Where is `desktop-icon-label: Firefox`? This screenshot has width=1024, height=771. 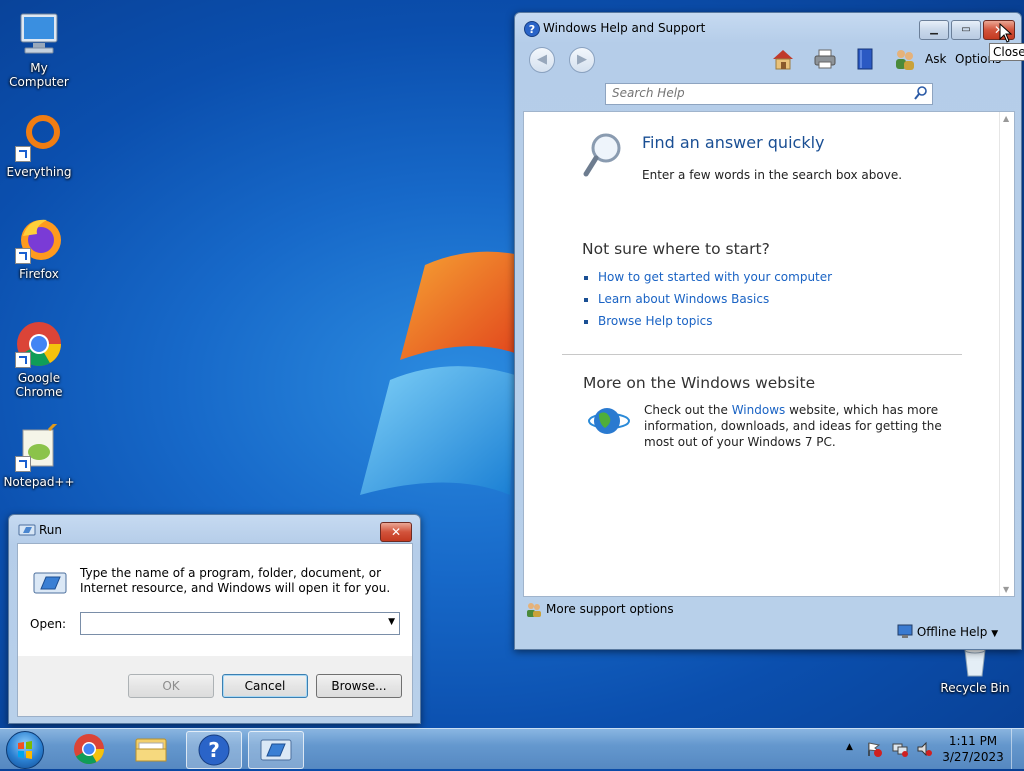 desktop-icon-label: Firefox is located at coordinates (39, 274).